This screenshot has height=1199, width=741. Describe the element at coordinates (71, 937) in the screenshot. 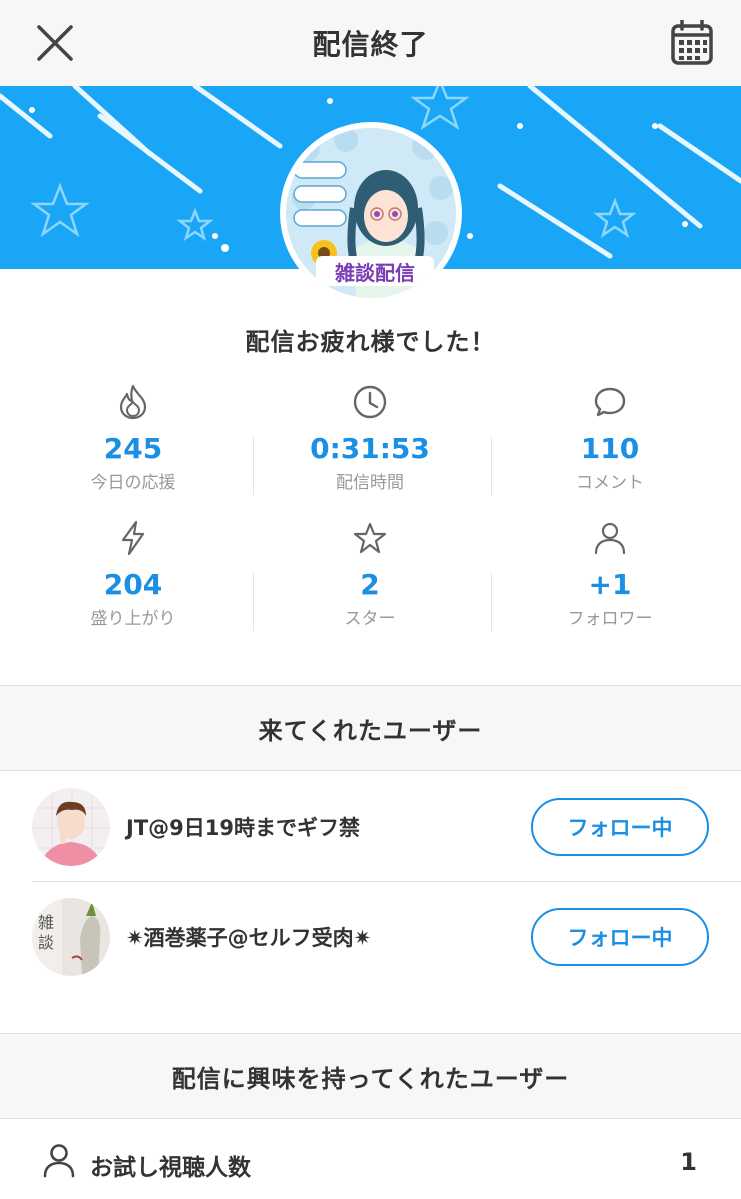

I see `user-avatar: 雑 談` at that location.